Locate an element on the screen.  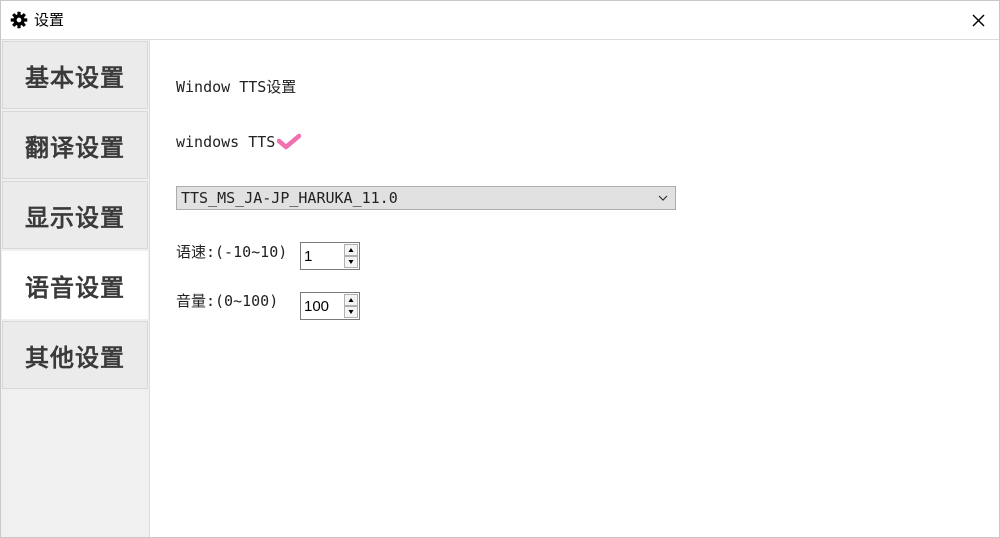
volume-spinbox: 100 is located at coordinates (330, 306).